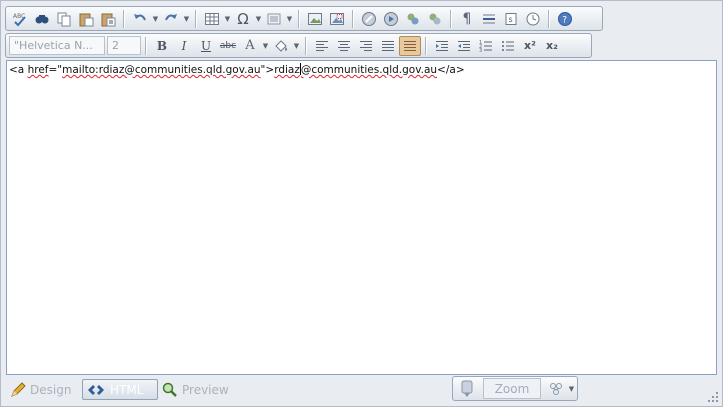 Image resolution: width=723 pixels, height=407 pixels. What do you see at coordinates (315, 19) in the screenshot?
I see `image-icon` at bounding box center [315, 19].